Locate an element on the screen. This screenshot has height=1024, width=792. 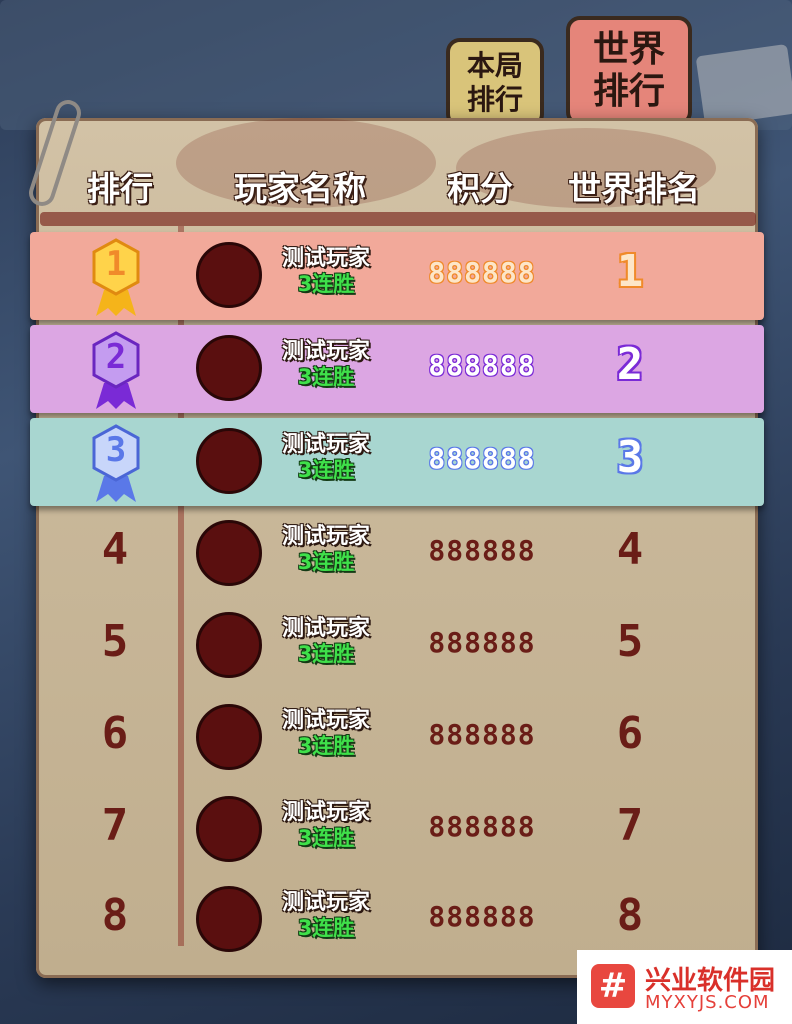
table-row: 5 测试玩家 3连胜 888888 5 is located at coordinates (396, 646).